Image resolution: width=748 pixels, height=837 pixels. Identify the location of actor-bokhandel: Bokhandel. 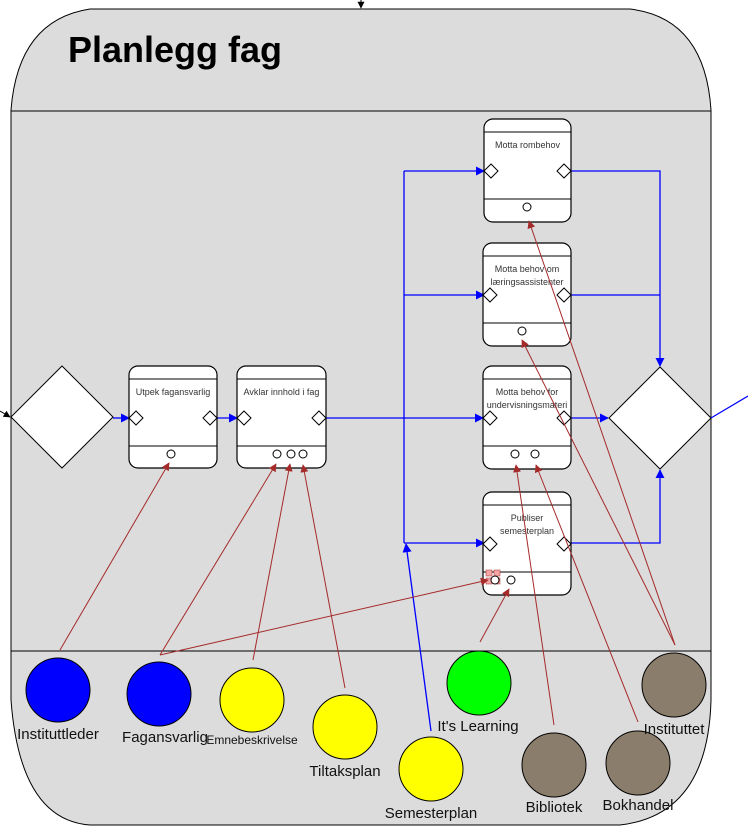
(638, 772).